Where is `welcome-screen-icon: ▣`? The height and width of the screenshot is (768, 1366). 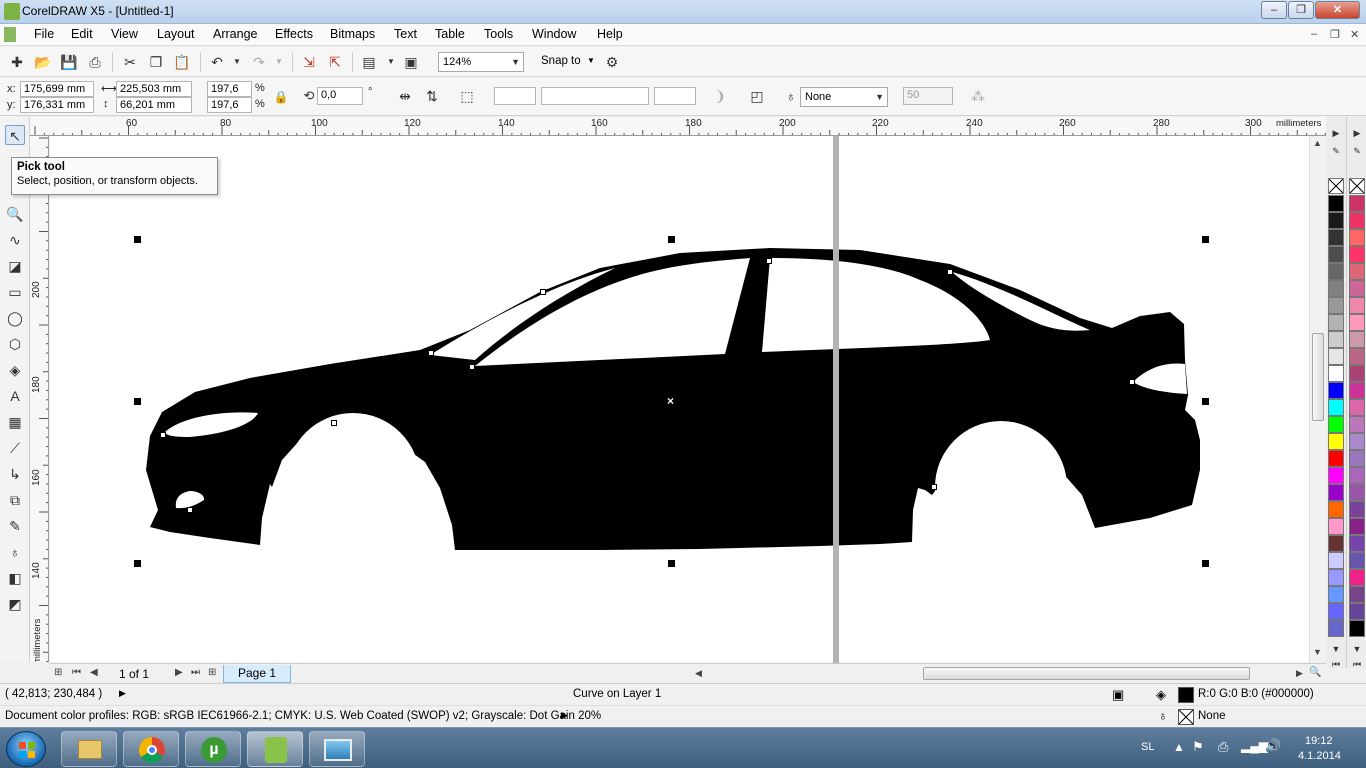 welcome-screen-icon: ▣ is located at coordinates (411, 62).